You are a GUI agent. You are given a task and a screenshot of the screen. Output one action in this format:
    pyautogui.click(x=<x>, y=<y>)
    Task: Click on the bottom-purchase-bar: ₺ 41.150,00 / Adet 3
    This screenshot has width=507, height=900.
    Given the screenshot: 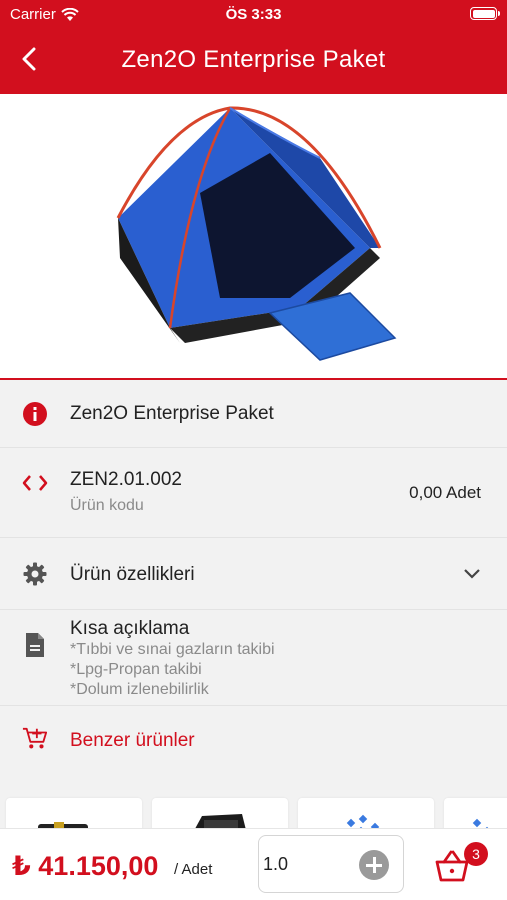 What is the action you would take?
    pyautogui.click(x=253, y=864)
    